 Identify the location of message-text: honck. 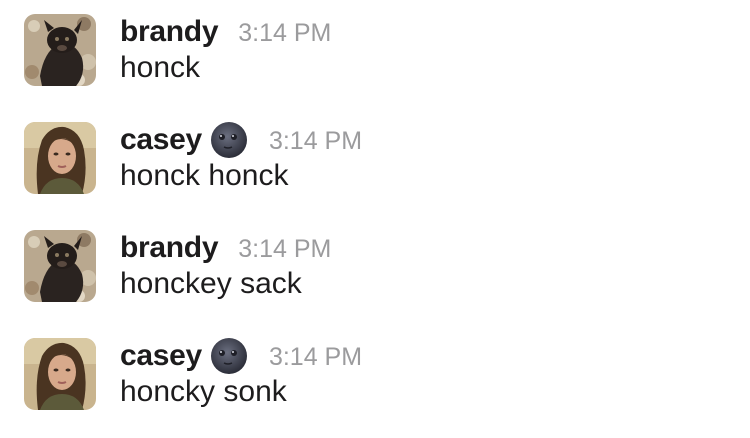
(160, 67).